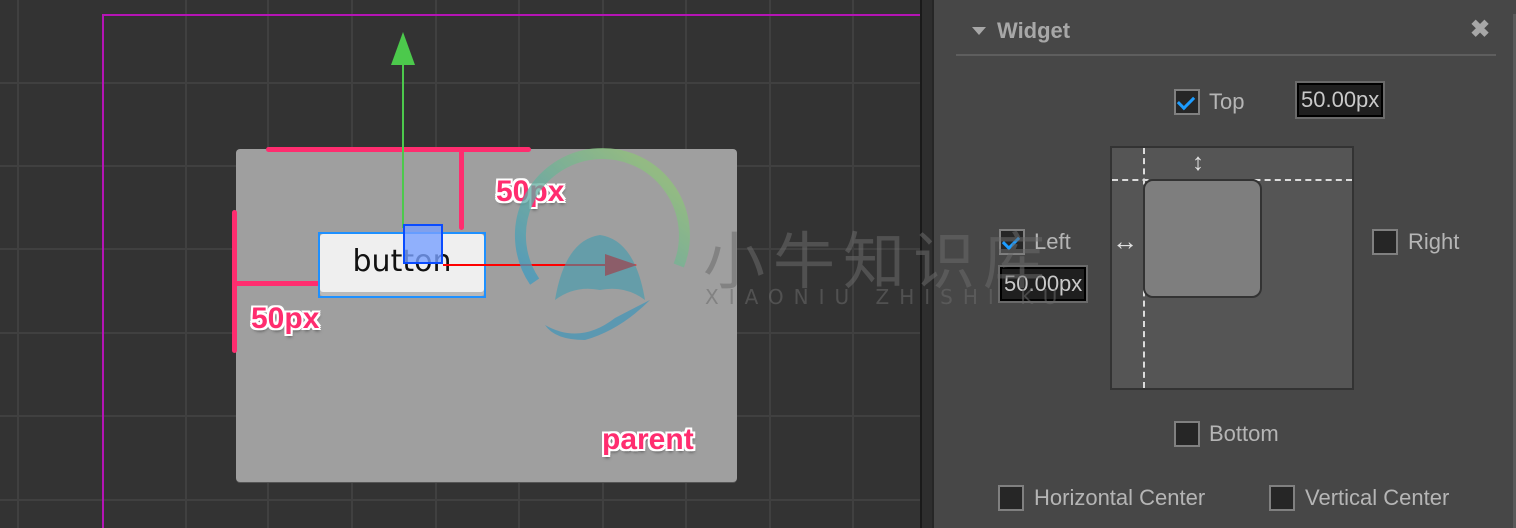  I want to click on right-label: Right, so click(1434, 241).